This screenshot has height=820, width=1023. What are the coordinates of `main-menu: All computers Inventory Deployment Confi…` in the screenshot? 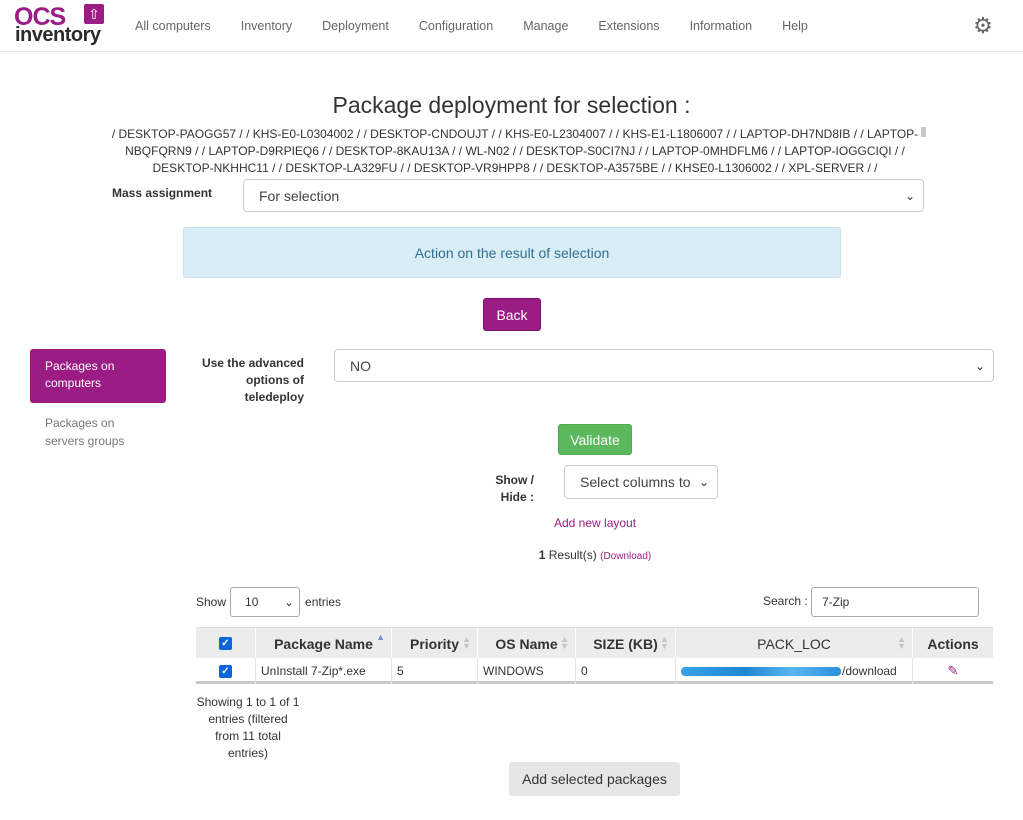 It's located at (471, 26).